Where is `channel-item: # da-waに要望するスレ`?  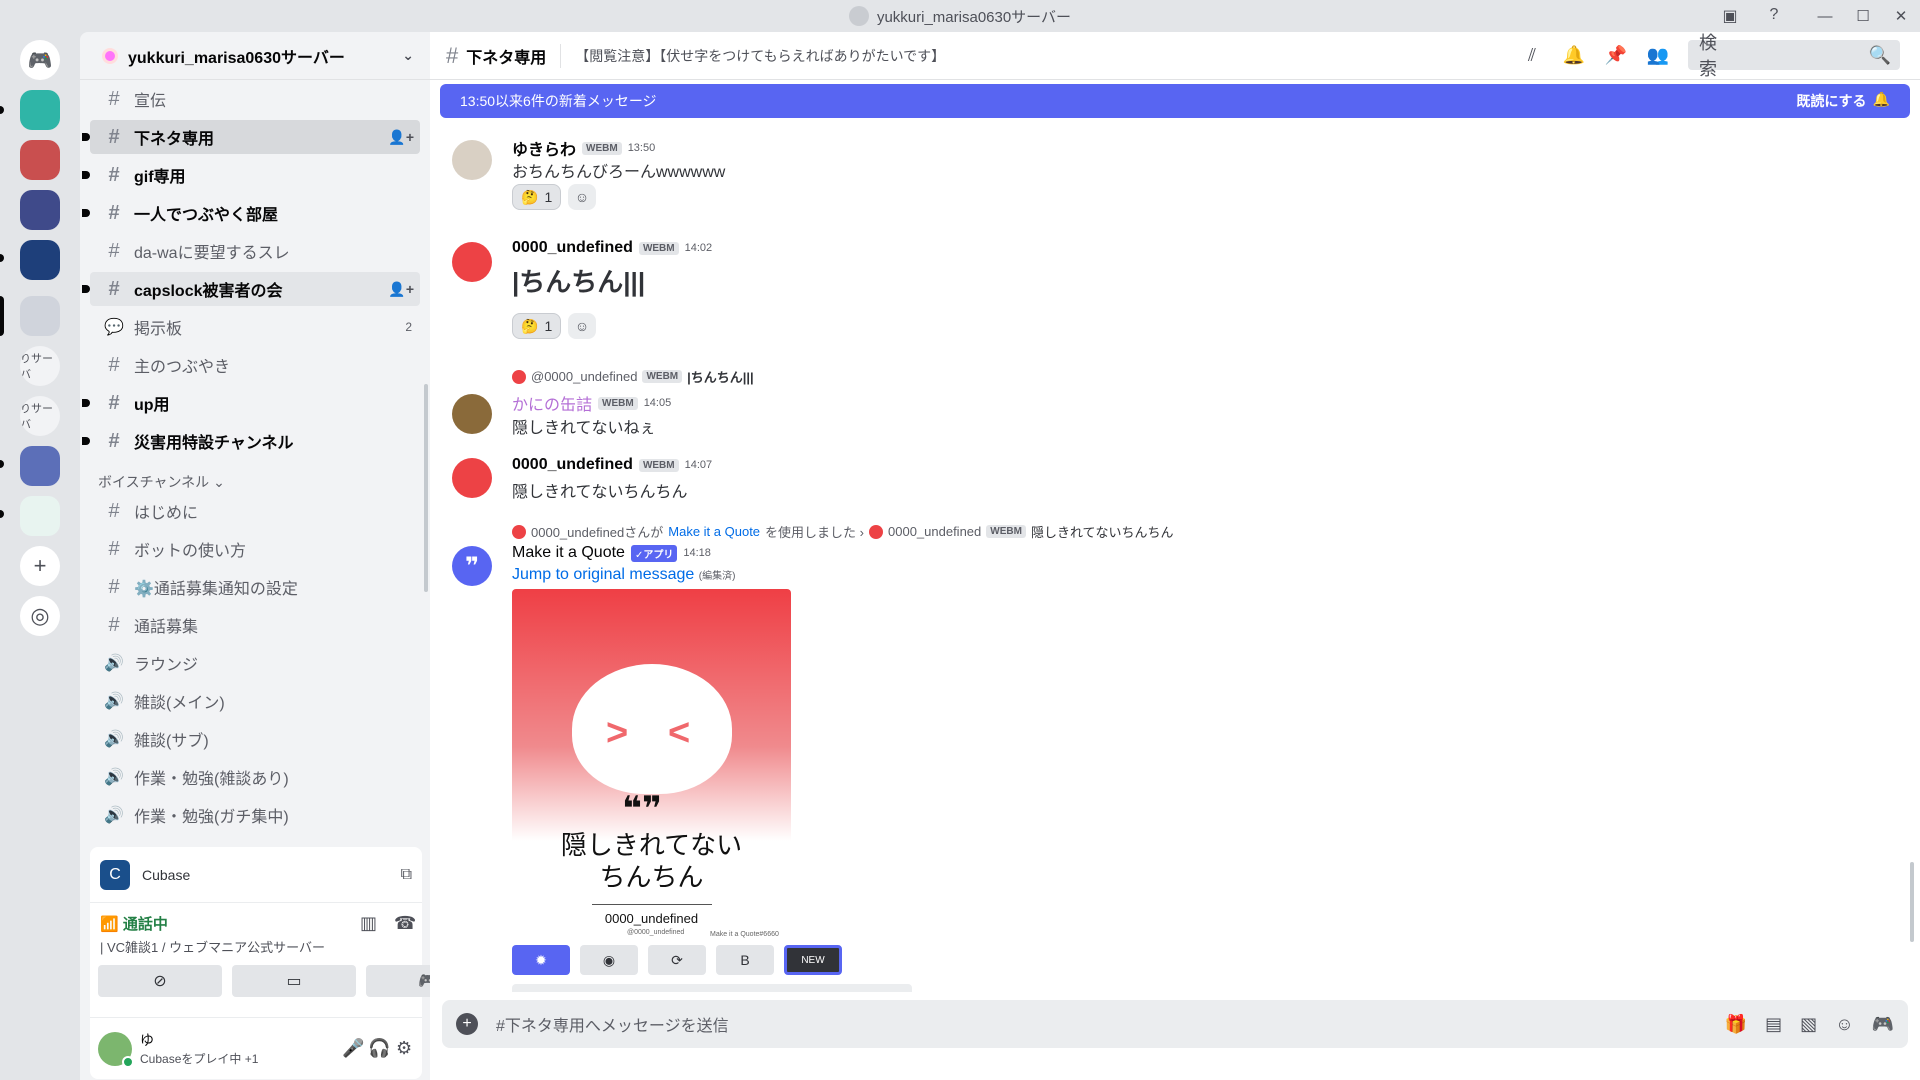 channel-item: # da-waに要望するスレ is located at coordinates (255, 251).